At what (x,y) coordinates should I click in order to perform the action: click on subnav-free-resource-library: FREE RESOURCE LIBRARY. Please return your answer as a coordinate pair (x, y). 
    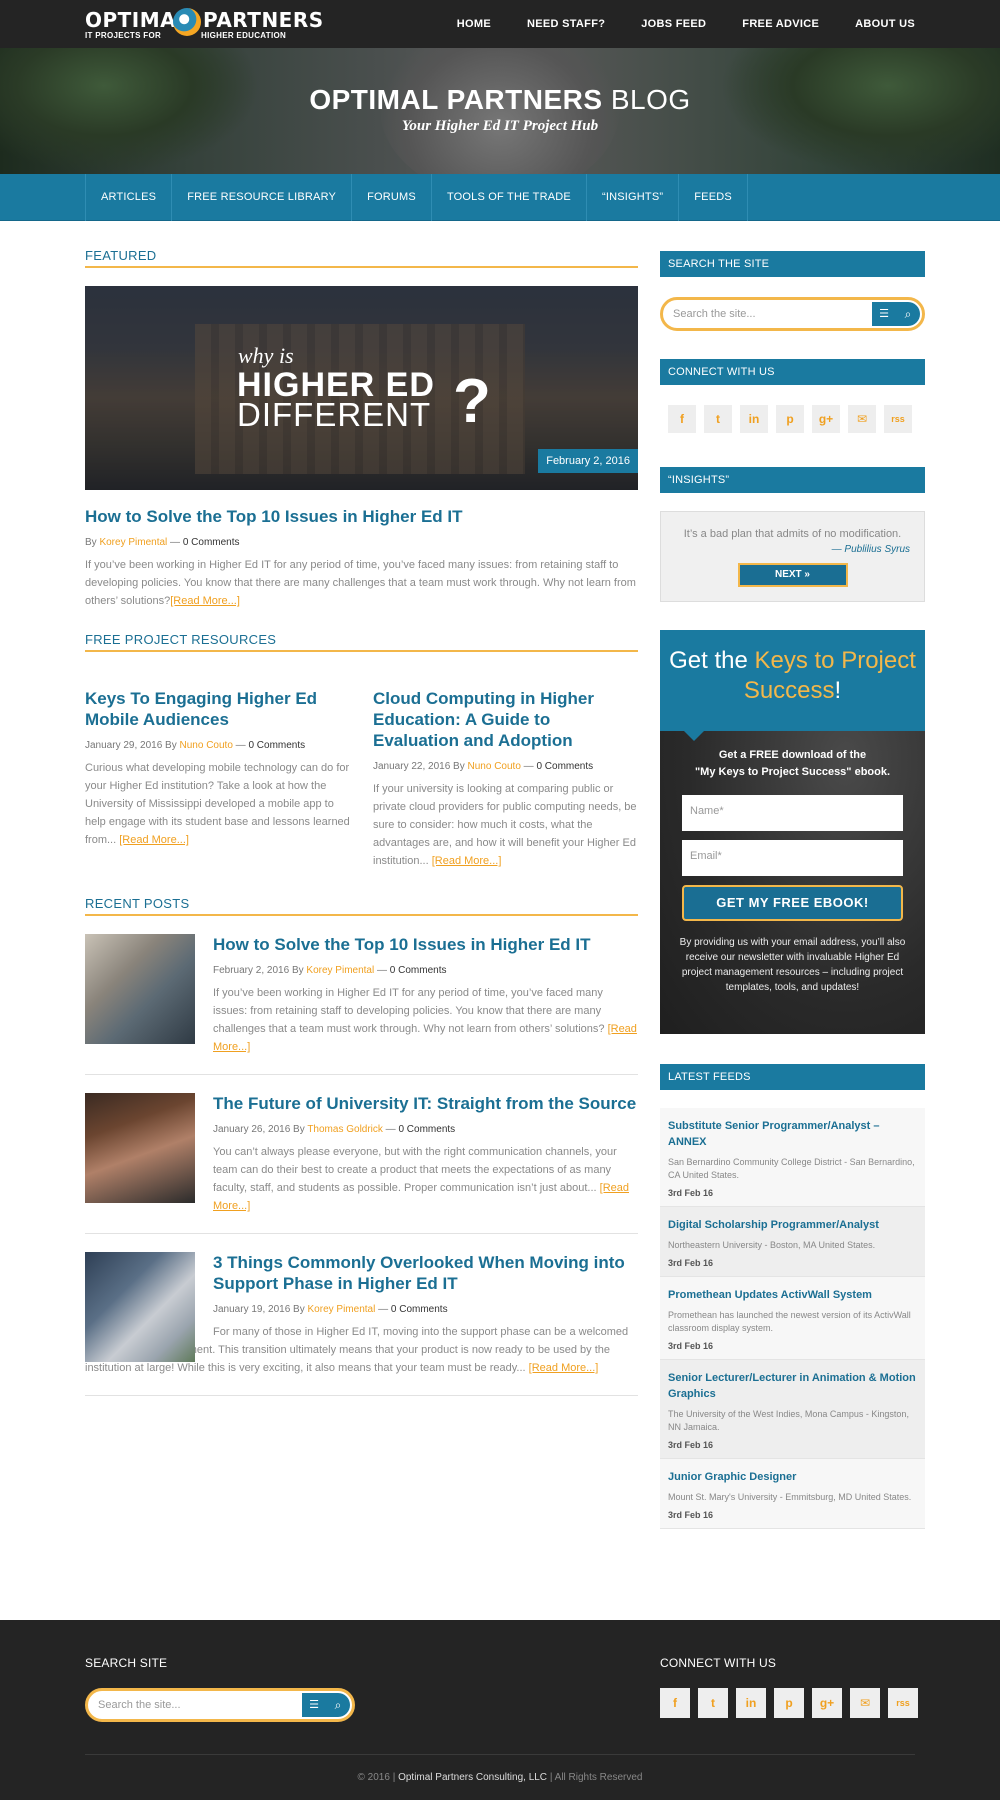
    Looking at the image, I should click on (262, 197).